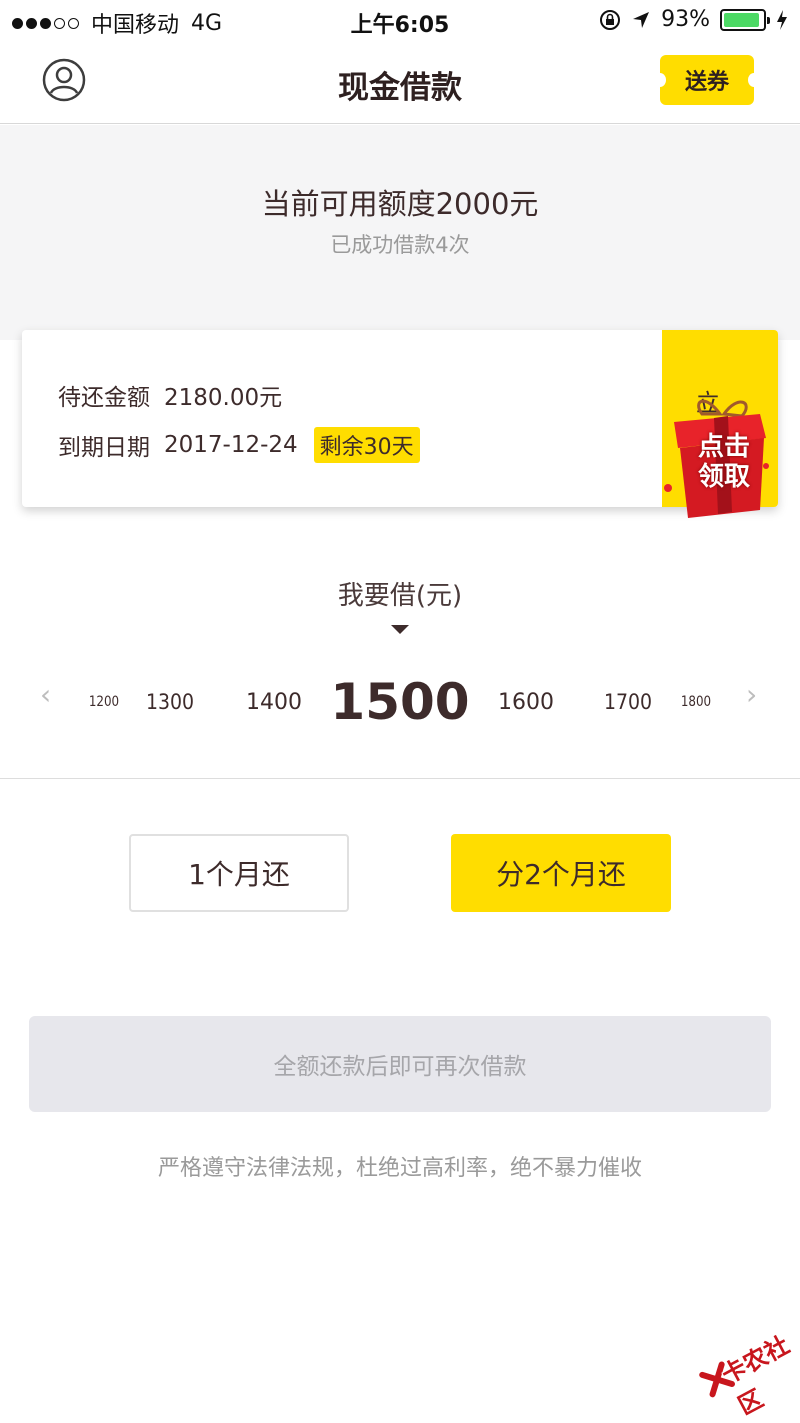 This screenshot has height=1423, width=800. Describe the element at coordinates (399, 1168) in the screenshot. I see `compliance-notice: 严格遵守法律法规，杜绝过高利率，绝不暴力催收` at that location.